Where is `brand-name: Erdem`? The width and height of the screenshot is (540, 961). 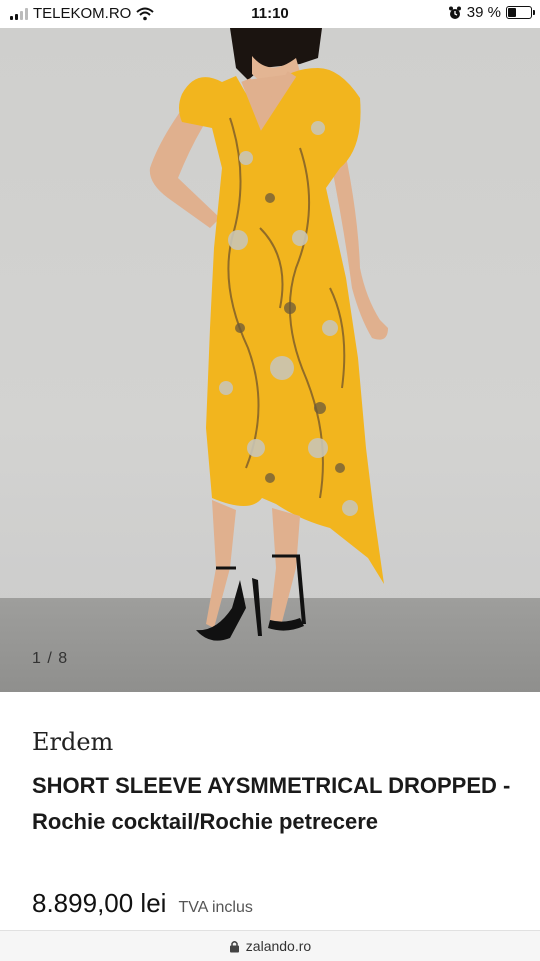 brand-name: Erdem is located at coordinates (72, 742).